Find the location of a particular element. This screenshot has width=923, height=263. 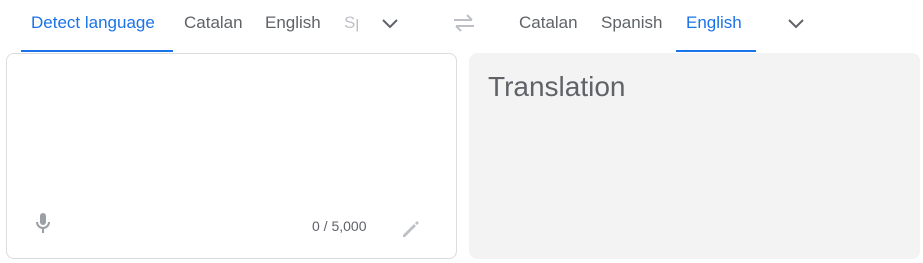

source-active-underline is located at coordinates (97, 51).